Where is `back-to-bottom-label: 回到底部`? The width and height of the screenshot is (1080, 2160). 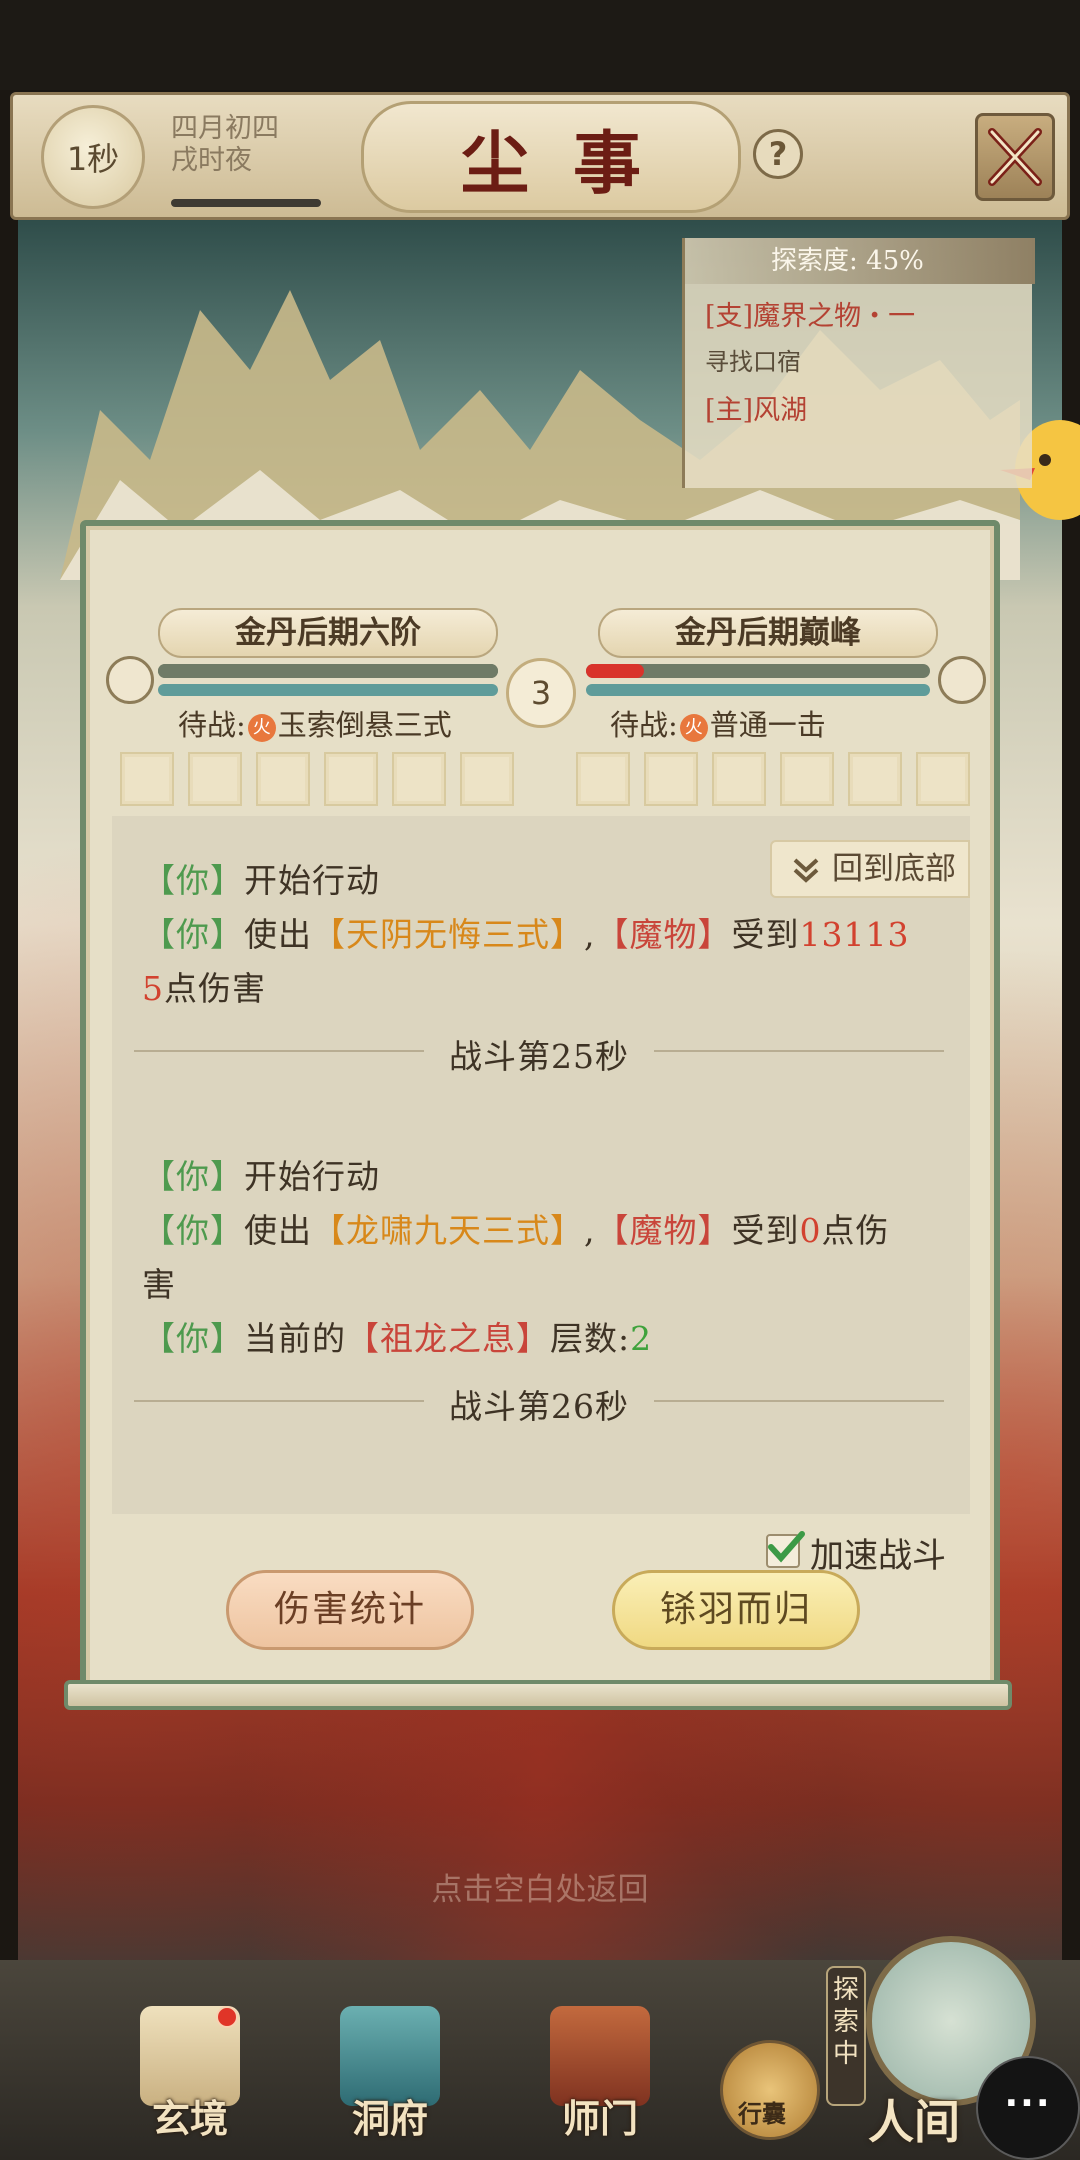 back-to-bottom-label: 回到底部 is located at coordinates (894, 869).